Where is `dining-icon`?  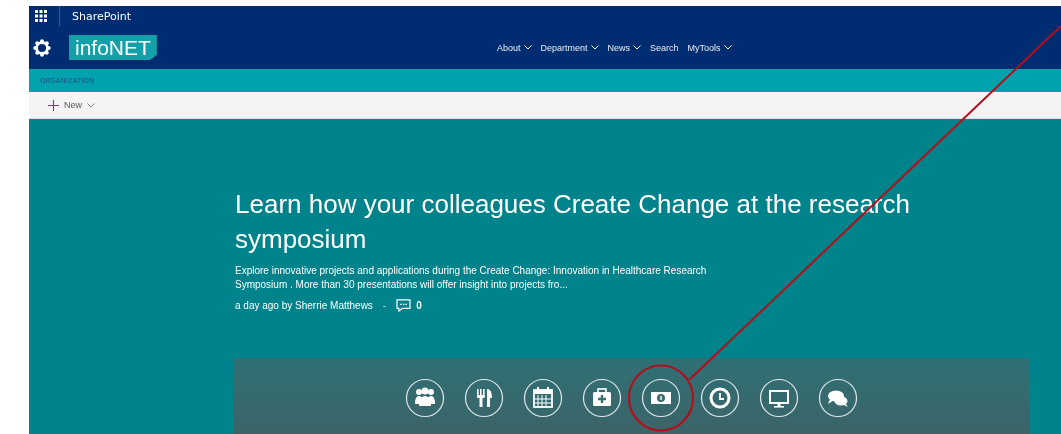
dining-icon is located at coordinates (484, 398).